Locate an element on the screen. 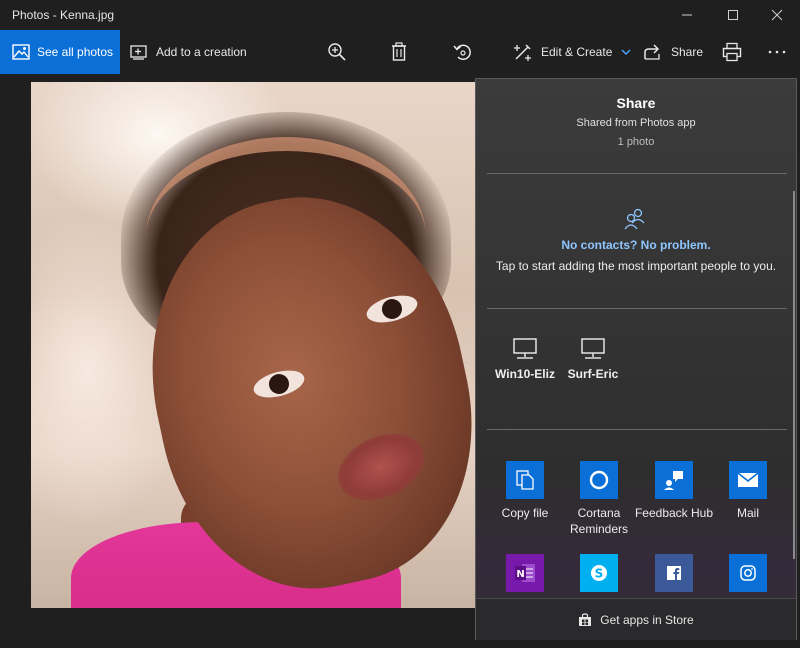  title-bar: Photos - Kenna.jpg is located at coordinates (400, 15).